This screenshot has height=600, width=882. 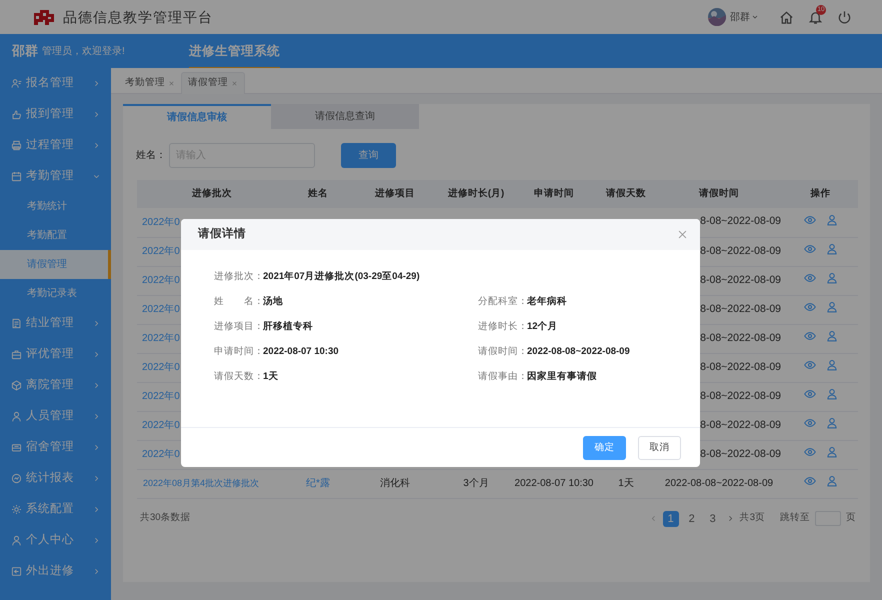 What do you see at coordinates (55, 145) in the screenshot?
I see `sidebar-item: 过程管理` at bounding box center [55, 145].